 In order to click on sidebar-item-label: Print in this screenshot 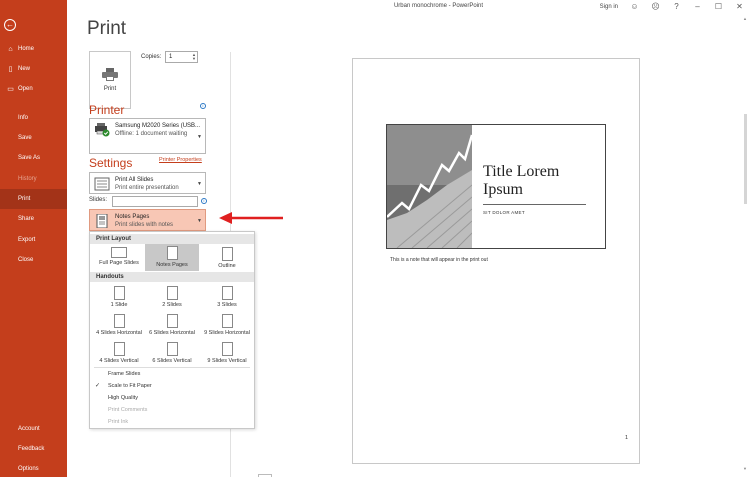, I will do `click(24, 199)`.